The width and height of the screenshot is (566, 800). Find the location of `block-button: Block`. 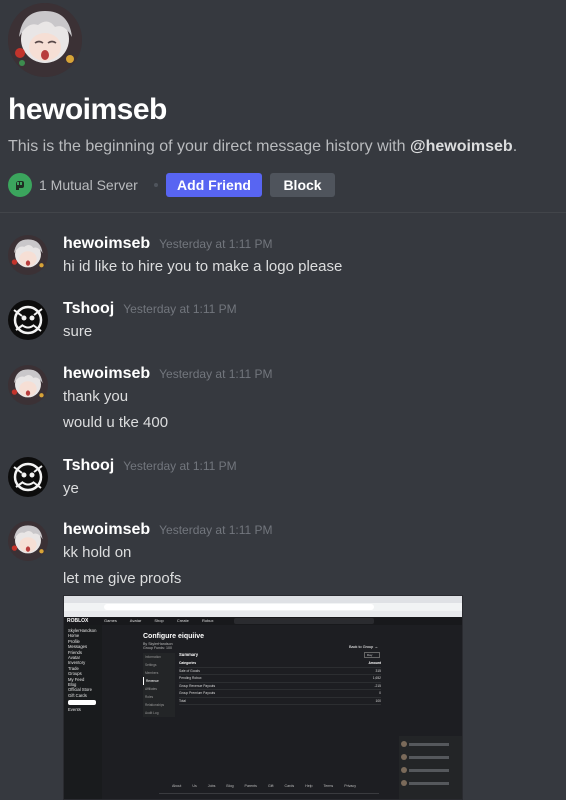

block-button: Block is located at coordinates (302, 185).